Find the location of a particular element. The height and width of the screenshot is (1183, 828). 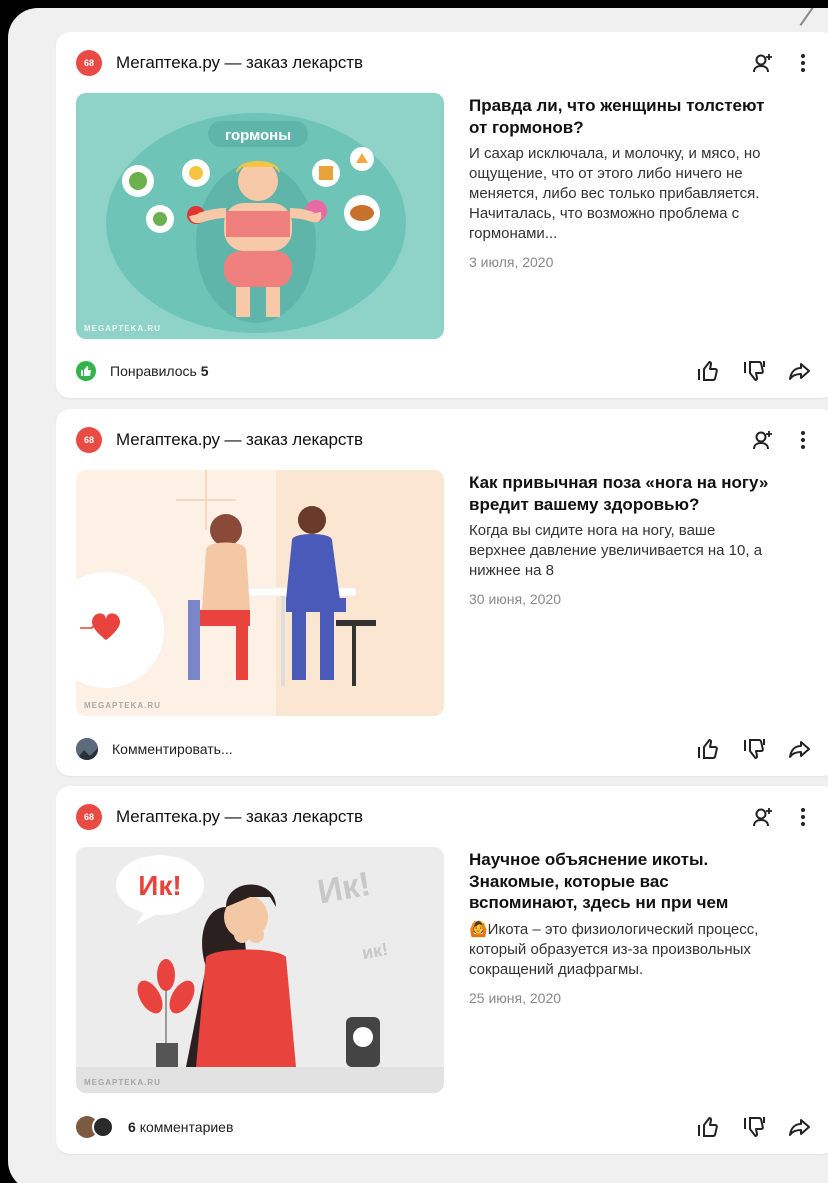

article-date: 30 июня, 2020 is located at coordinates (515, 599).